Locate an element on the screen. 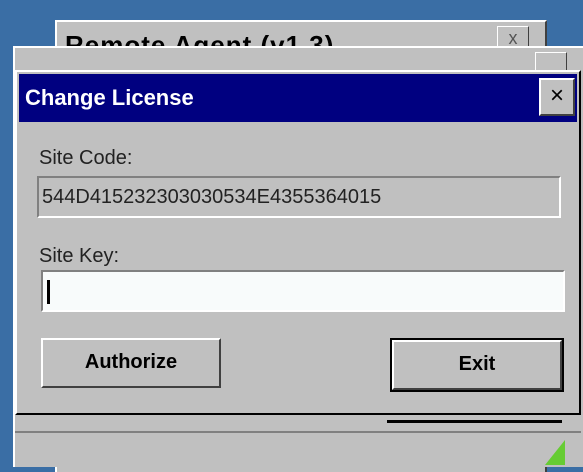 This screenshot has height=472, width=583. dialog-title: Change License is located at coordinates (109, 97).